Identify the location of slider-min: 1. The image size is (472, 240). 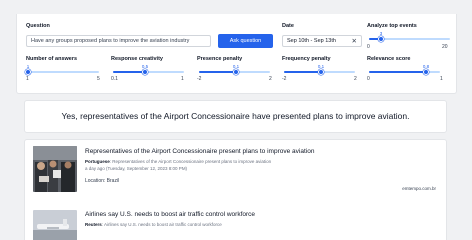
(27, 79).